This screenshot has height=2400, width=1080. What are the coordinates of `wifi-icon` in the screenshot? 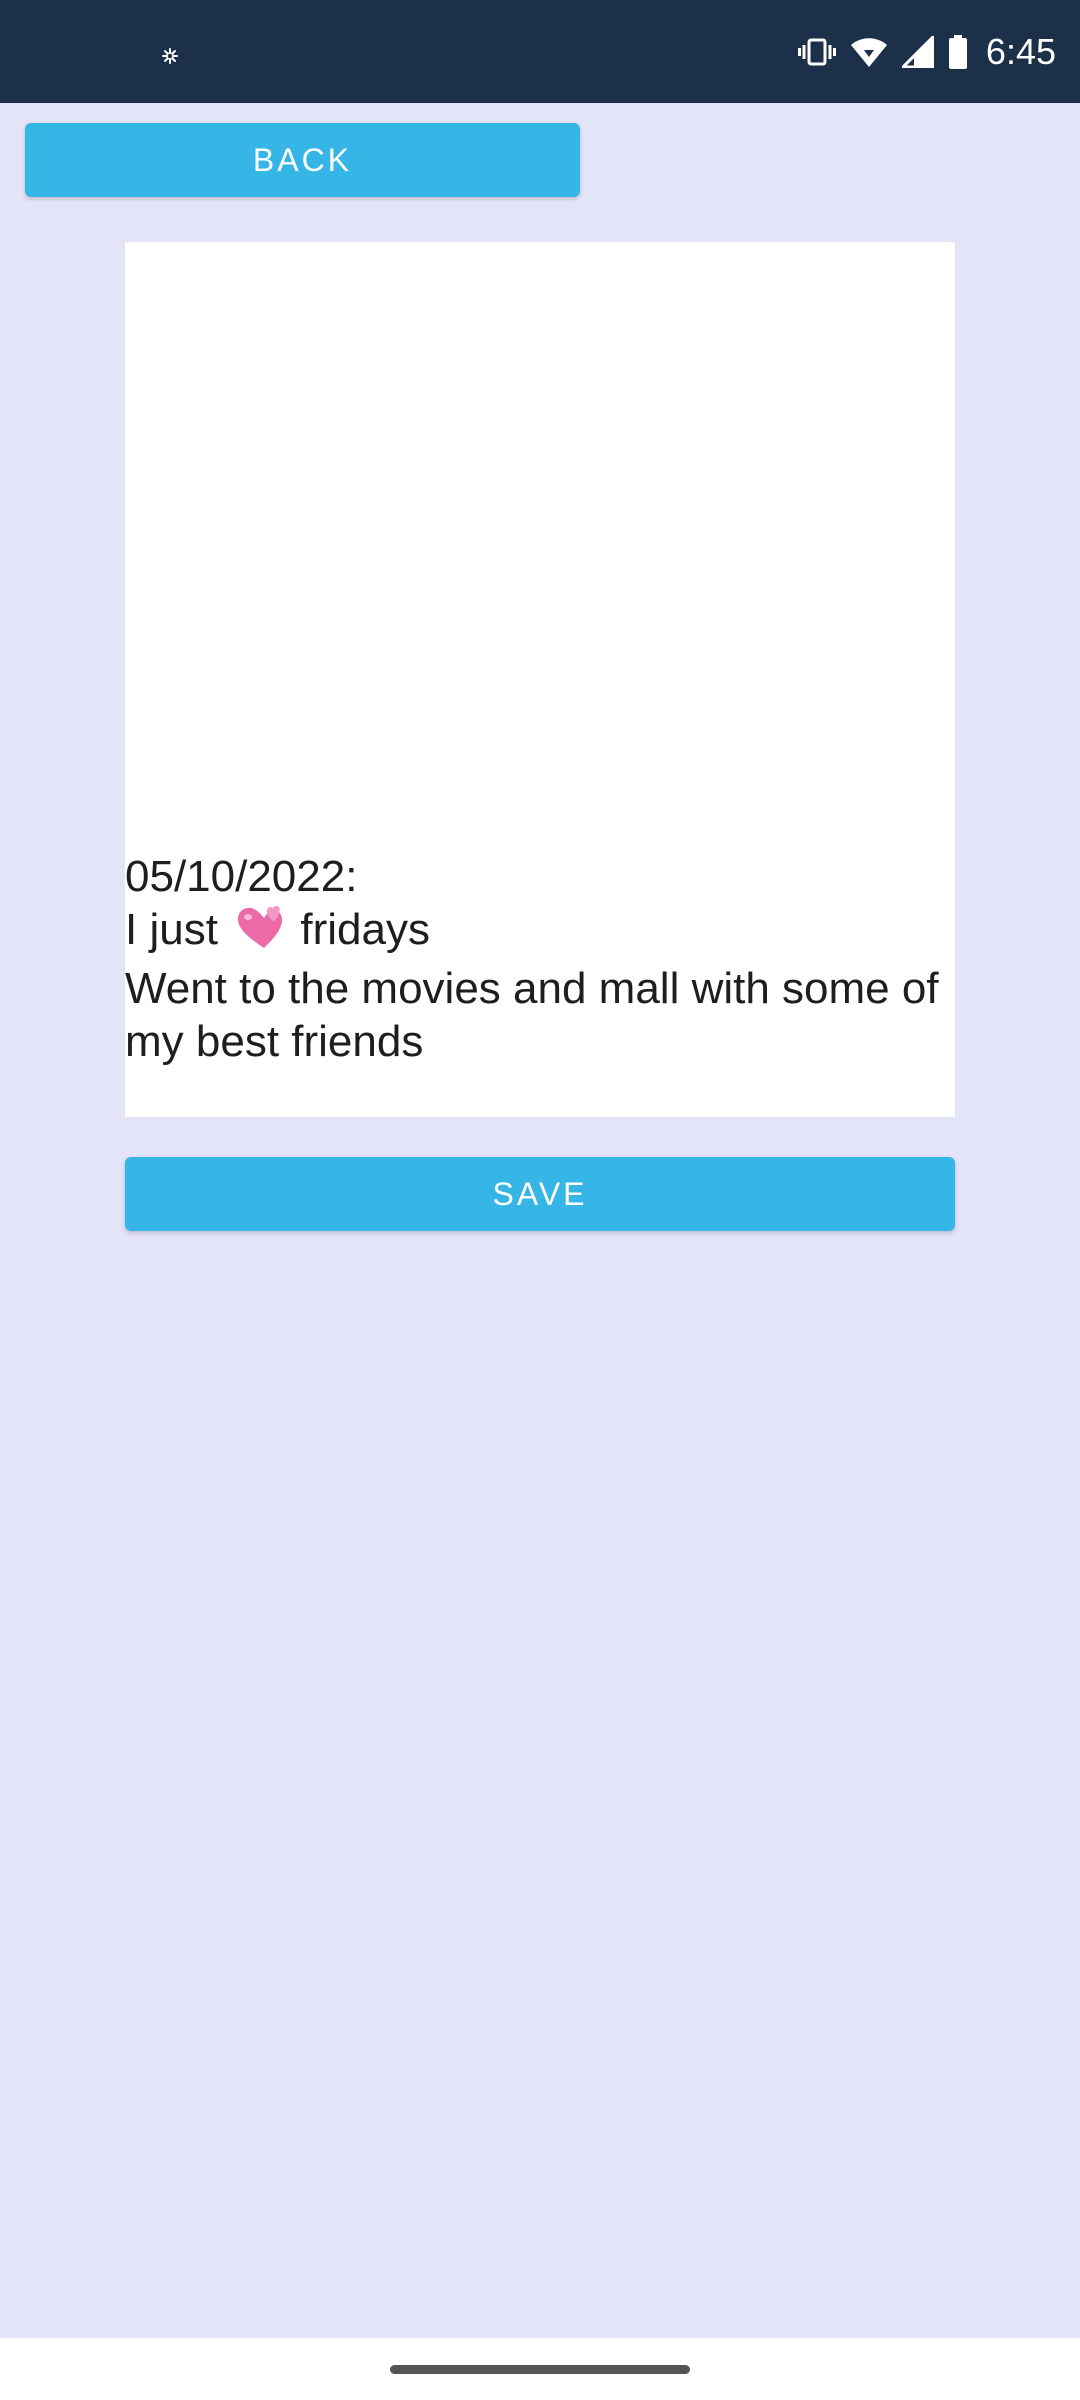 It's located at (869, 52).